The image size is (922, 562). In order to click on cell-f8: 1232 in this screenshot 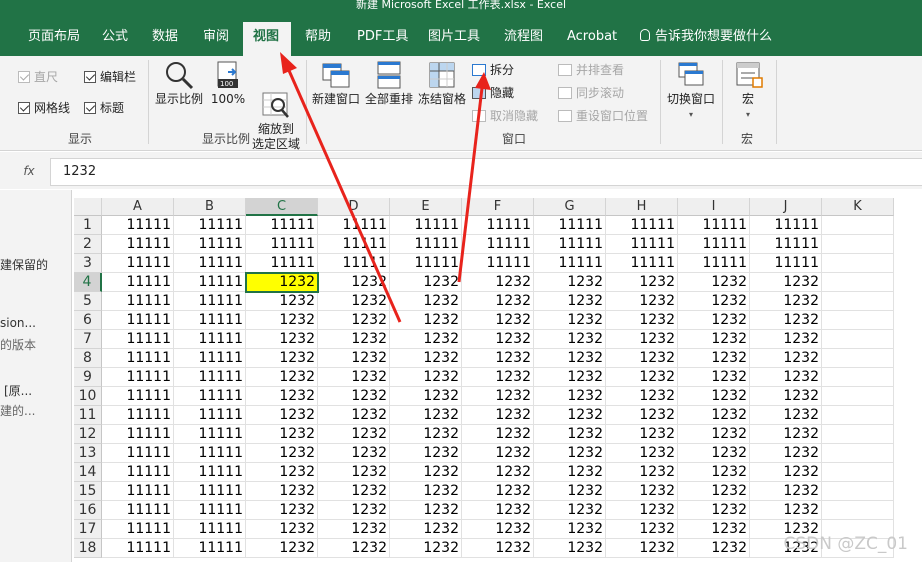, I will do `click(498, 358)`.